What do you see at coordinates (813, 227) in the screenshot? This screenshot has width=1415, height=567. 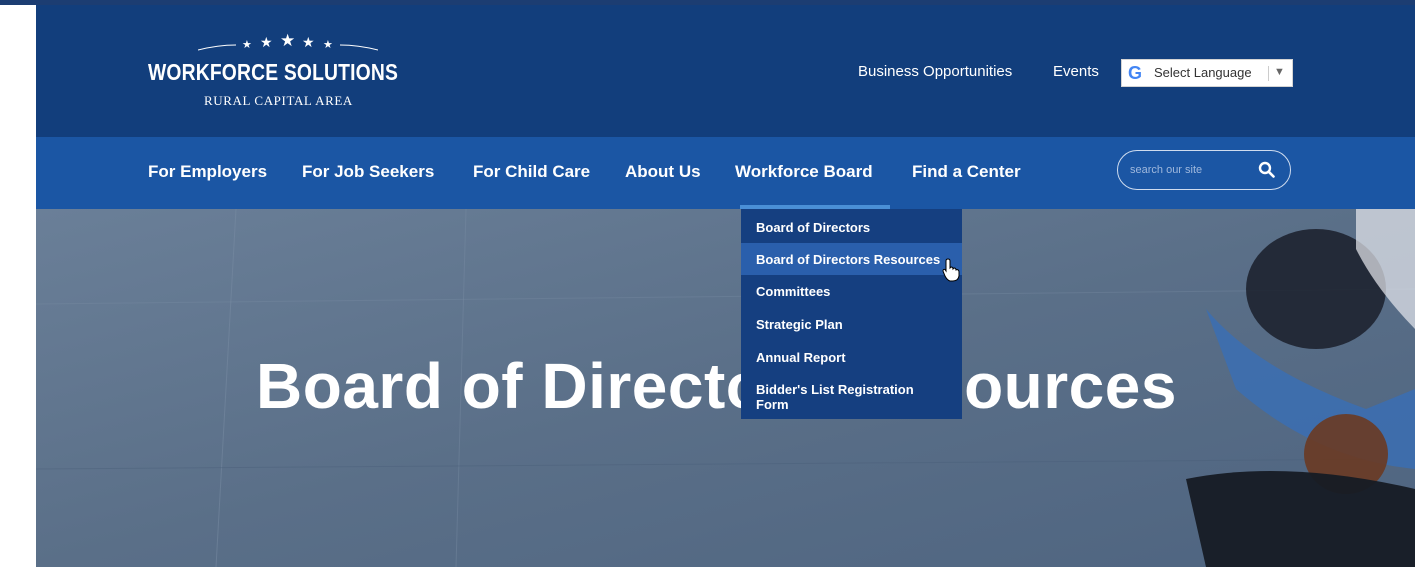 I see `dropdown-item-label: Board of Directors` at bounding box center [813, 227].